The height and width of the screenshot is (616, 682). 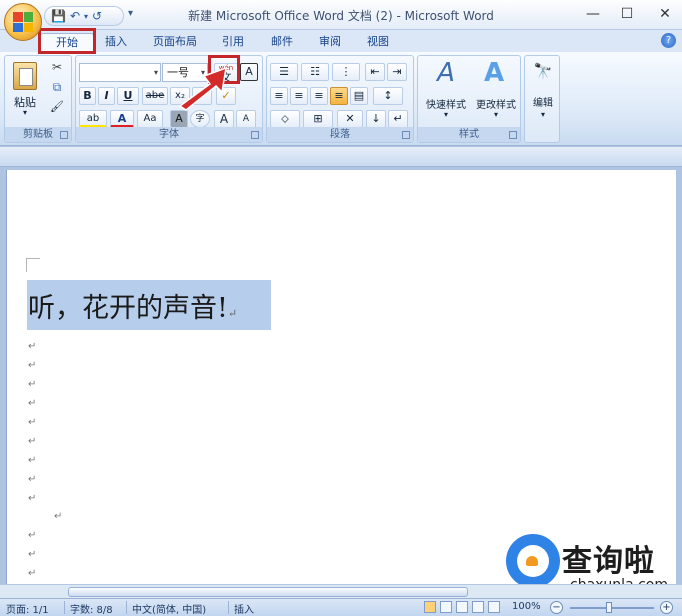 What do you see at coordinates (330, 42) in the screenshot?
I see `tab-review: 审阅` at bounding box center [330, 42].